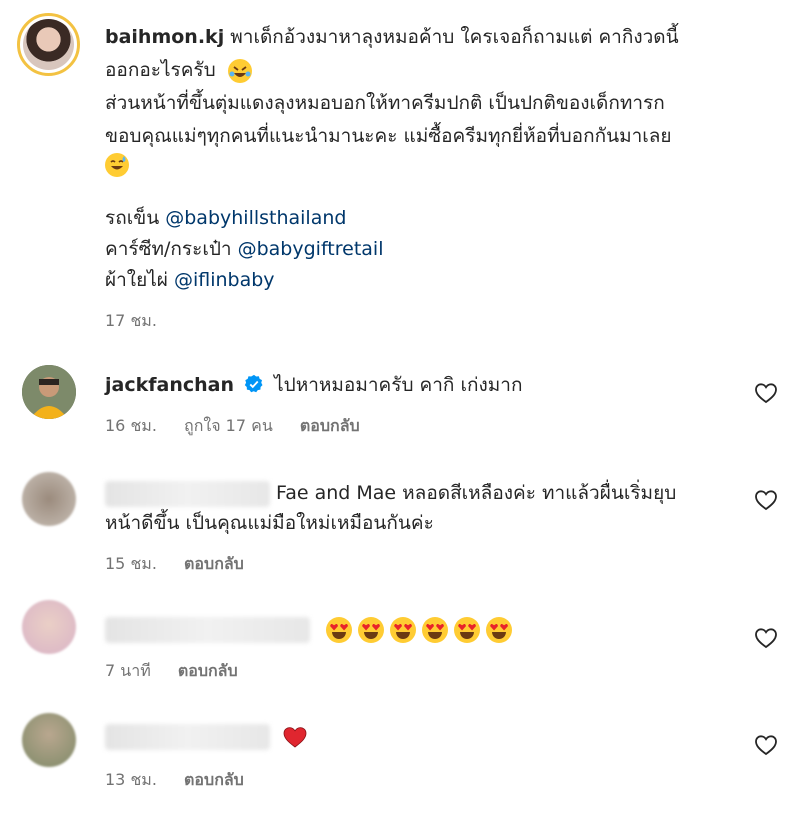 The height and width of the screenshot is (813, 800). I want to click on carseat-mention-link: @babygiftretail, so click(311, 249).